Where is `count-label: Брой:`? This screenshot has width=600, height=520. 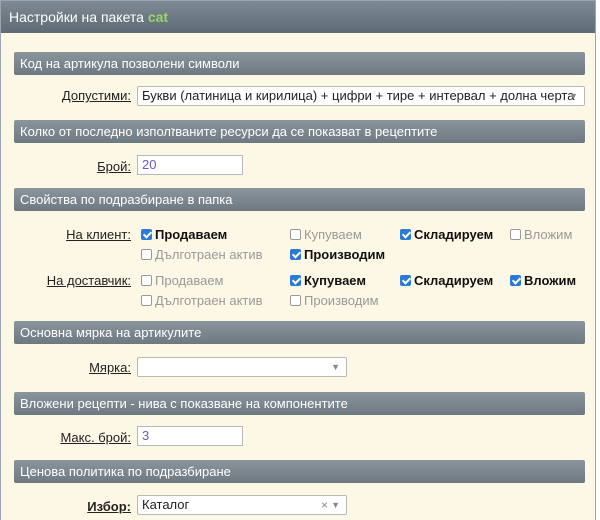
count-label: Брой: is located at coordinates (114, 166).